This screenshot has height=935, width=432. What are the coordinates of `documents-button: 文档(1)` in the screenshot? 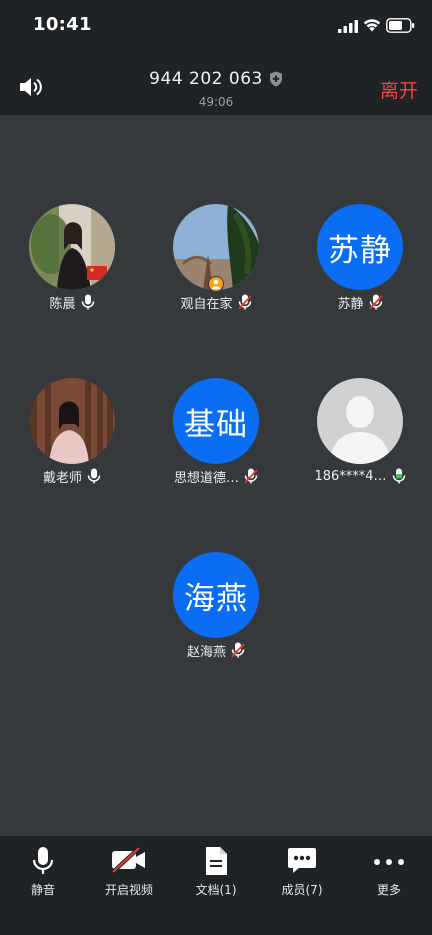 It's located at (216, 885).